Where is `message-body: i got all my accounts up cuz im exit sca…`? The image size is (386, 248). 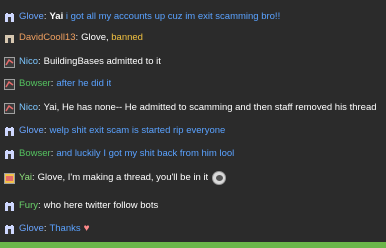 message-body: i got all my accounts up cuz im exit sca… is located at coordinates (172, 16).